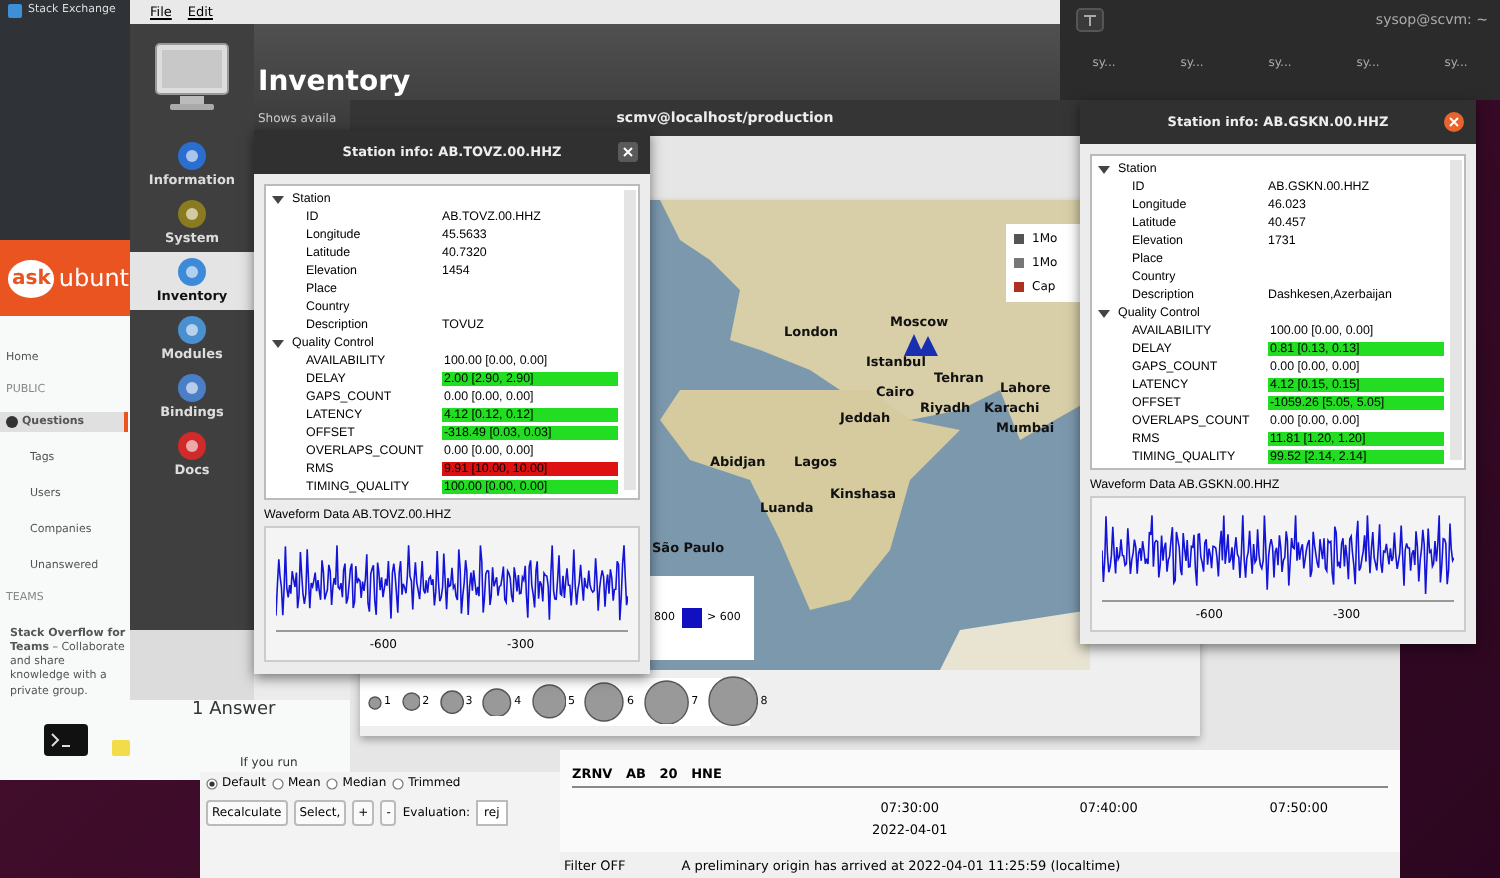 This screenshot has width=1500, height=878. I want to click on page-title: Inventory, so click(334, 82).